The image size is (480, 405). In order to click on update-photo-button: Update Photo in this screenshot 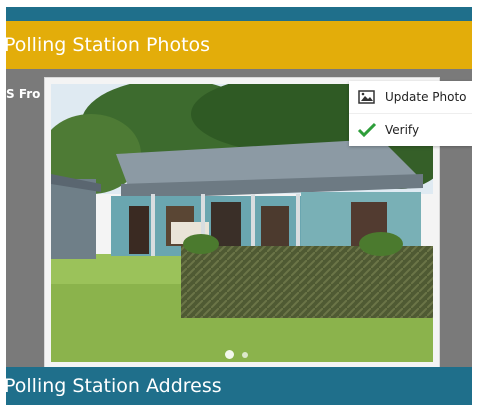, I will do `click(410, 97)`.